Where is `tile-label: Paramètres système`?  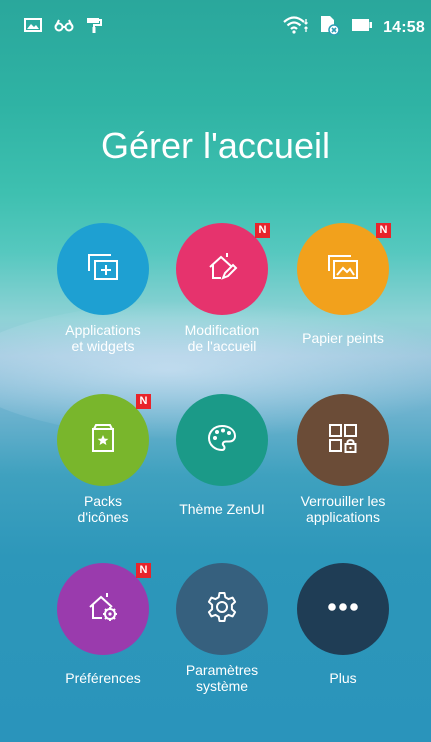 tile-label: Paramètres système is located at coordinates (222, 678).